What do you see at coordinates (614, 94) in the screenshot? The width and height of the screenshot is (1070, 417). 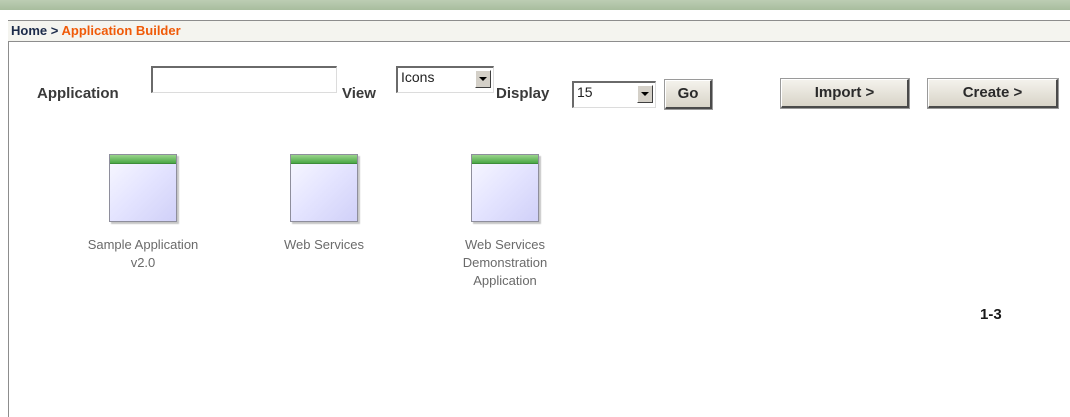 I see `display-select: 15` at bounding box center [614, 94].